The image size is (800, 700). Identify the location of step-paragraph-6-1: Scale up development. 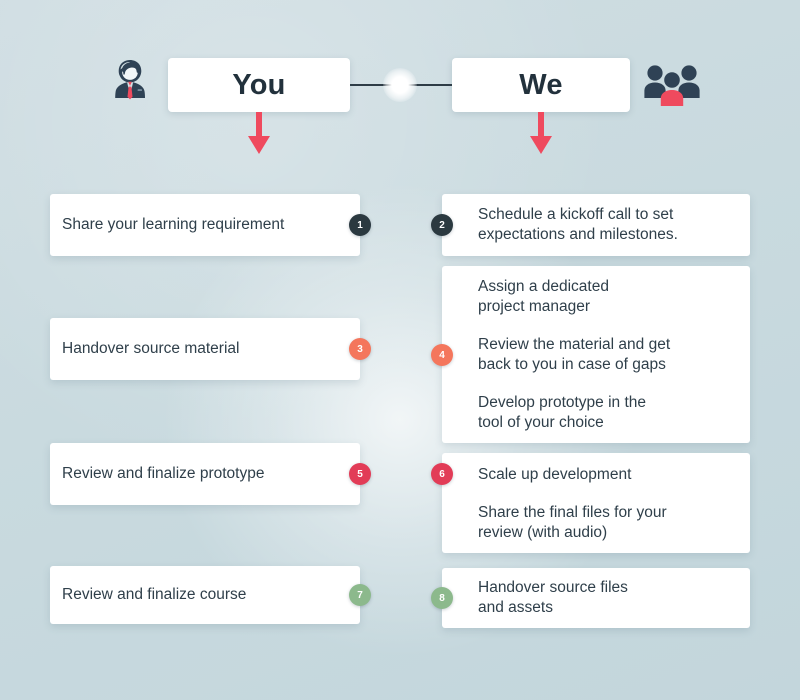
(555, 474).